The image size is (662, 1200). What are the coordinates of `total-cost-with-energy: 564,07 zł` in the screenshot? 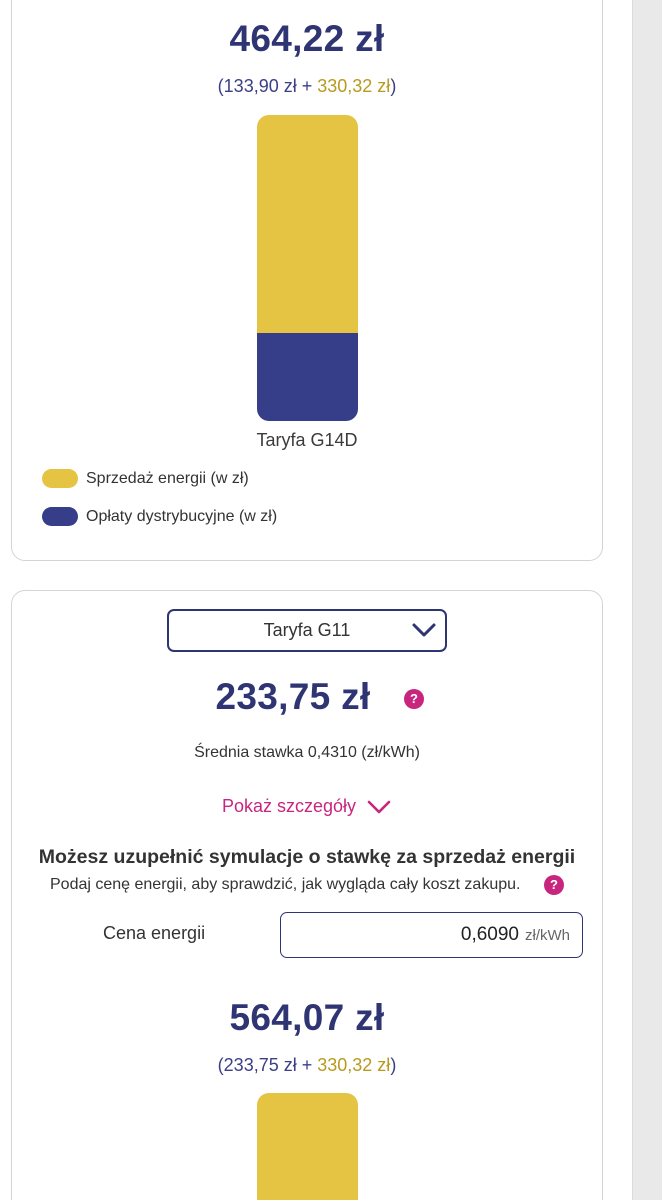 It's located at (307, 1017).